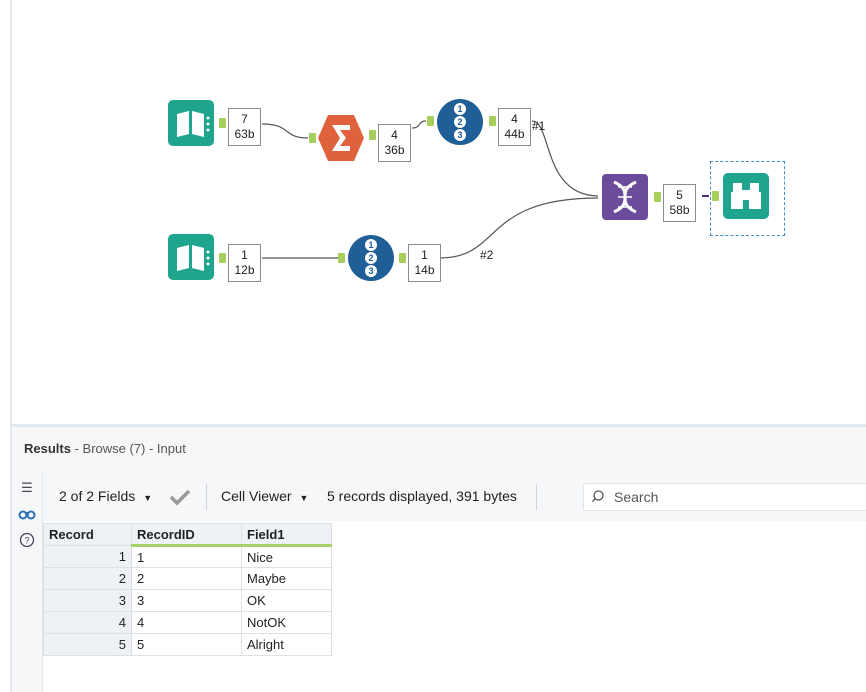  What do you see at coordinates (180, 497) in the screenshot?
I see `checkmark-icon` at bounding box center [180, 497].